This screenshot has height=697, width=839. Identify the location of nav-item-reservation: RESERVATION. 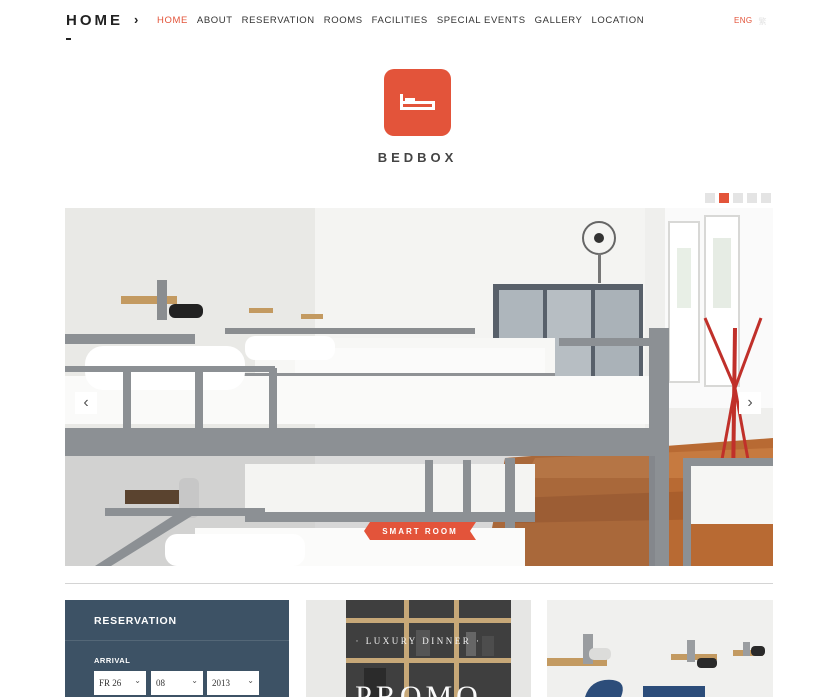
(278, 20).